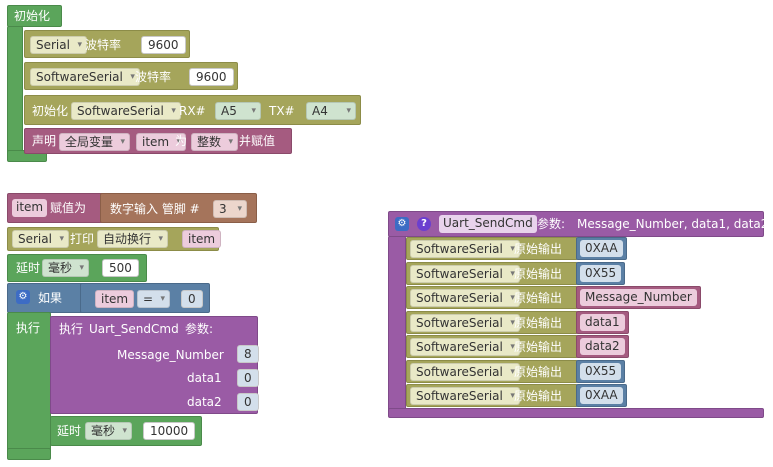 This screenshot has height=467, width=773. I want to click on param-message-number-value: 8, so click(248, 354).